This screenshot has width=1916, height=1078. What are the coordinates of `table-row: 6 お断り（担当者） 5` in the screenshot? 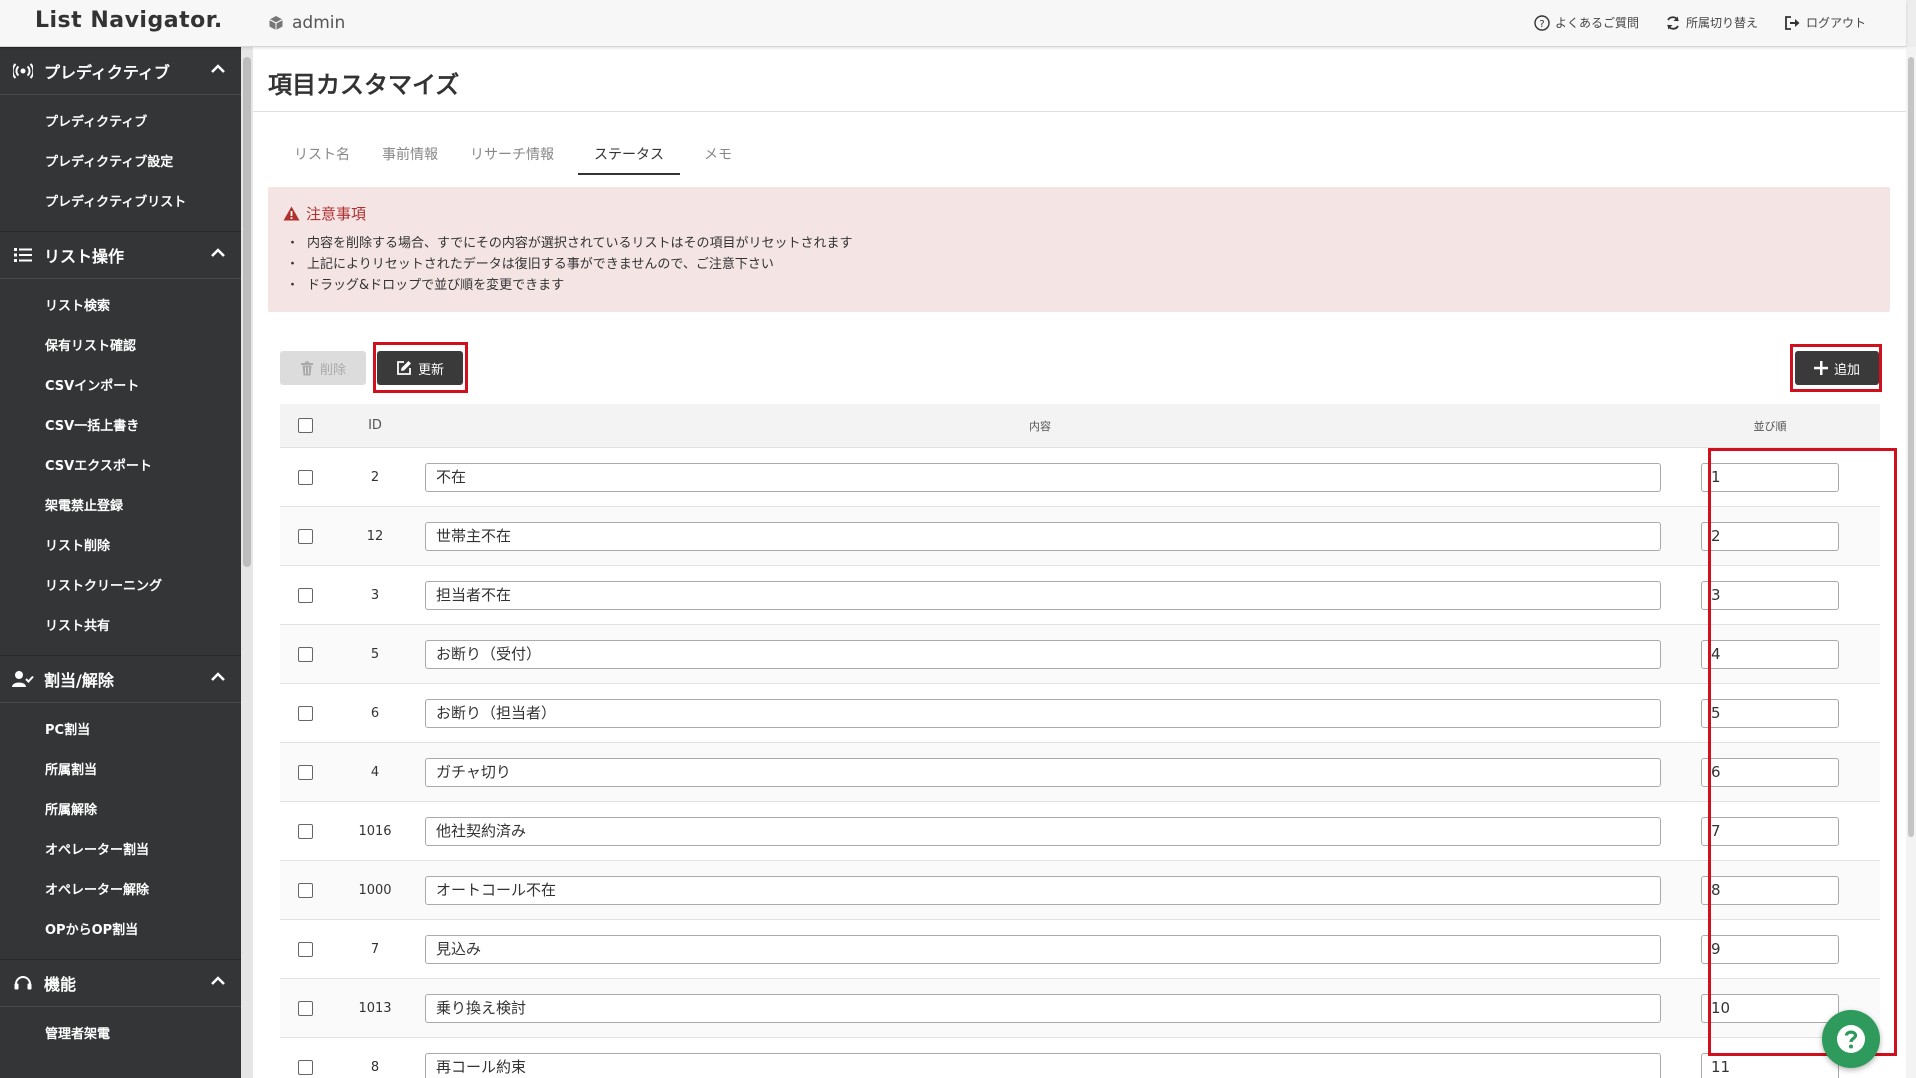 It's located at (1080, 713).